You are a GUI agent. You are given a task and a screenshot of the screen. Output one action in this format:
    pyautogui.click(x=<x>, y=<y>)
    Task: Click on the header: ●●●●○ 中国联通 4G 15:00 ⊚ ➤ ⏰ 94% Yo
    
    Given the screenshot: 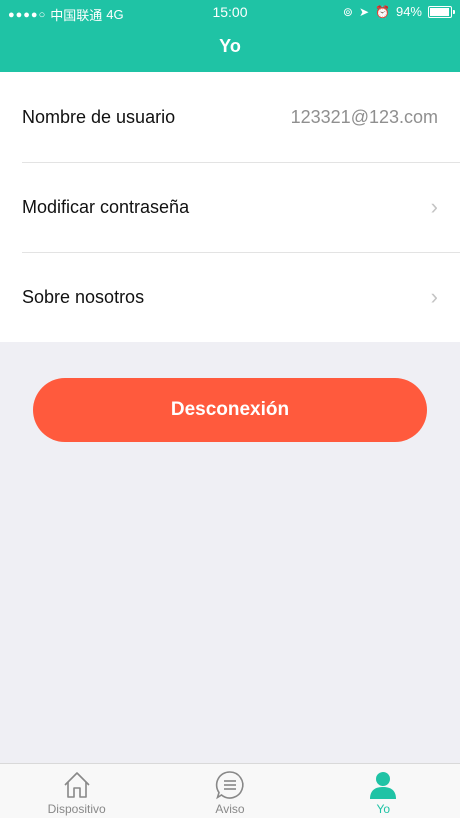 What is the action you would take?
    pyautogui.click(x=230, y=36)
    